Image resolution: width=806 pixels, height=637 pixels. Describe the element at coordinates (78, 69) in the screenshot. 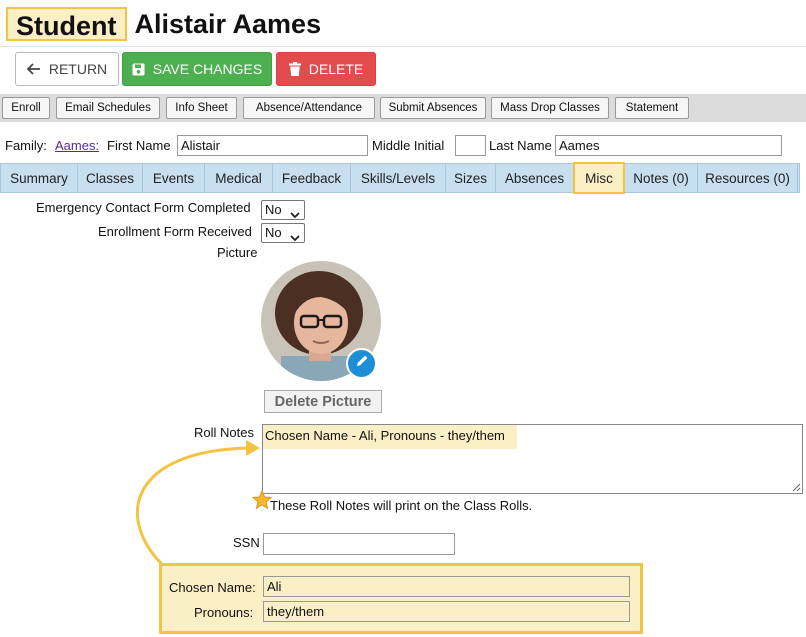

I see `return-label: RETURN` at that location.